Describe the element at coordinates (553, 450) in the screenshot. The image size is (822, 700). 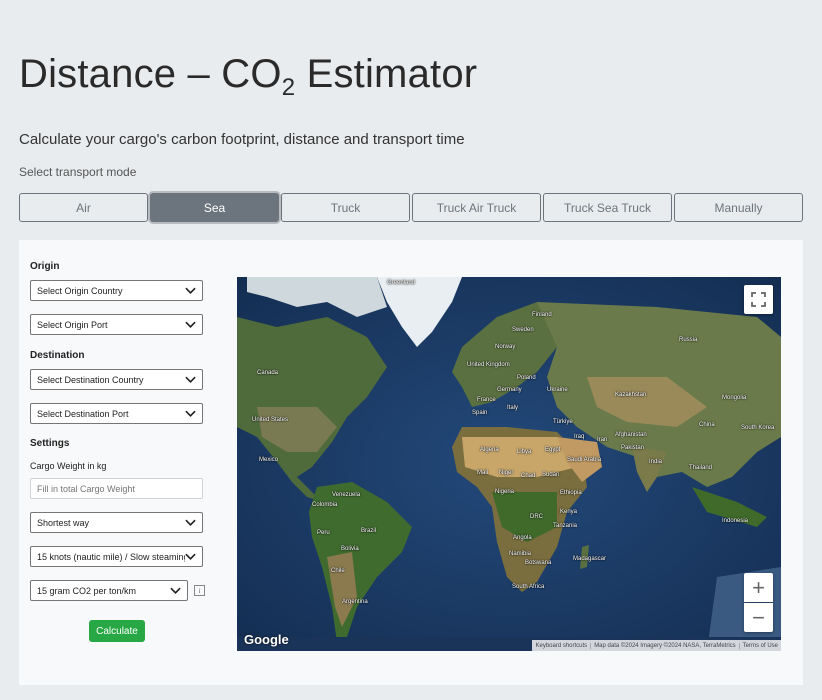
I see `map-label: Egypt` at that location.